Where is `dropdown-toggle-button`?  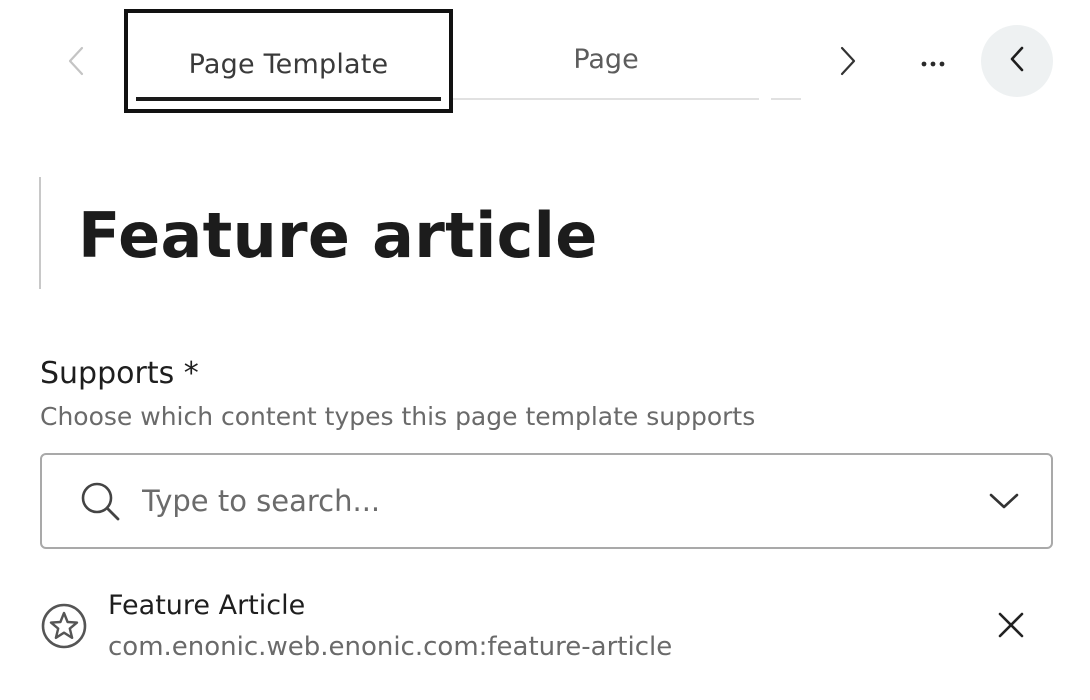 dropdown-toggle-button is located at coordinates (1004, 503).